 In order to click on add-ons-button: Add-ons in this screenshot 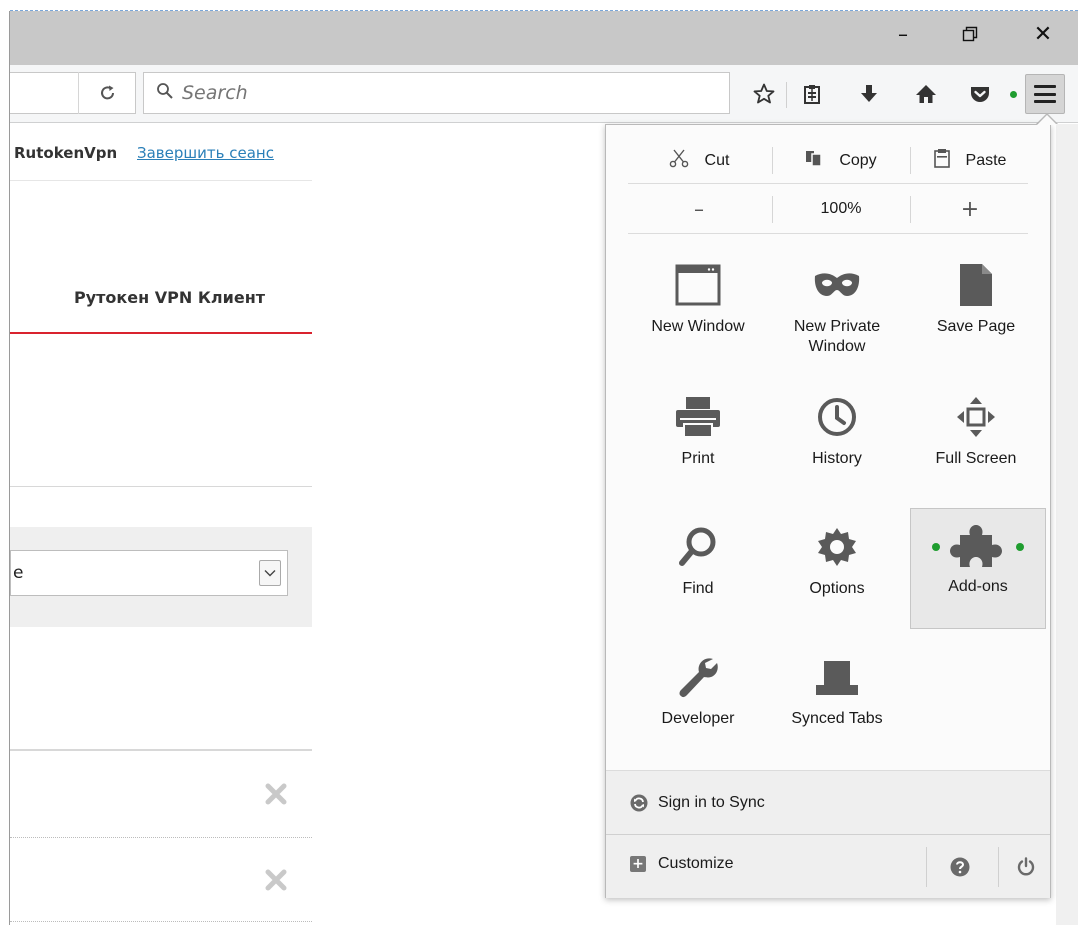, I will do `click(978, 568)`.